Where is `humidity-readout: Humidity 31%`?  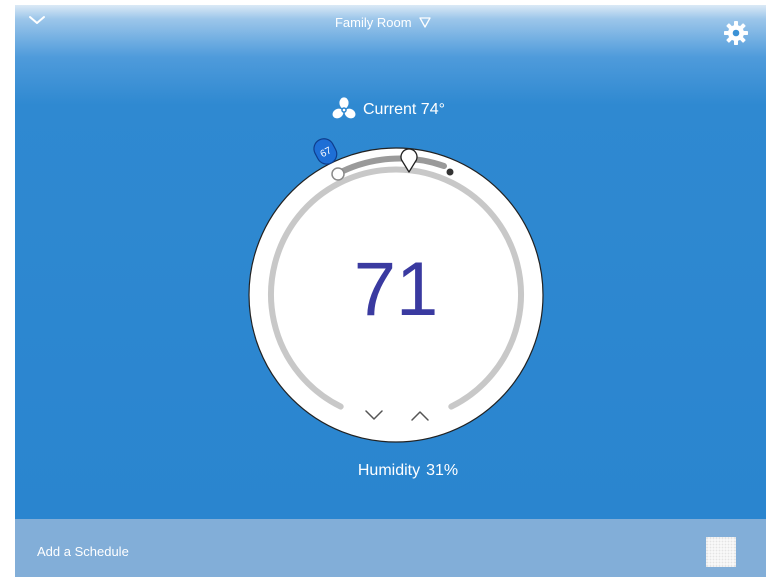 humidity-readout: Humidity 31% is located at coordinates (383, 471).